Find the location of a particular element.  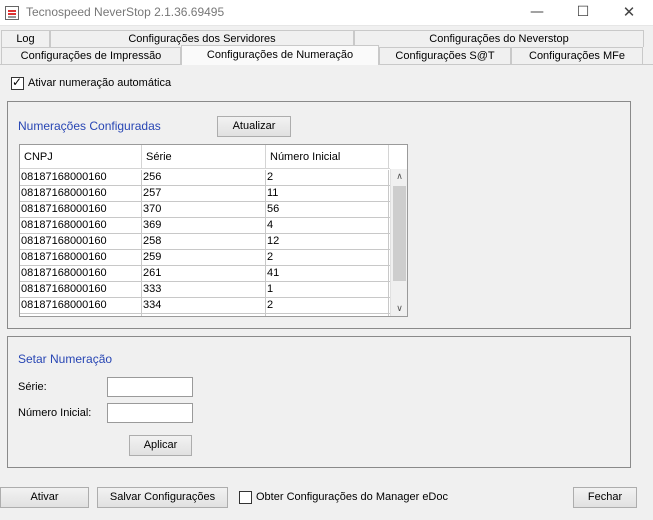

serie-label: Série: is located at coordinates (32, 387).